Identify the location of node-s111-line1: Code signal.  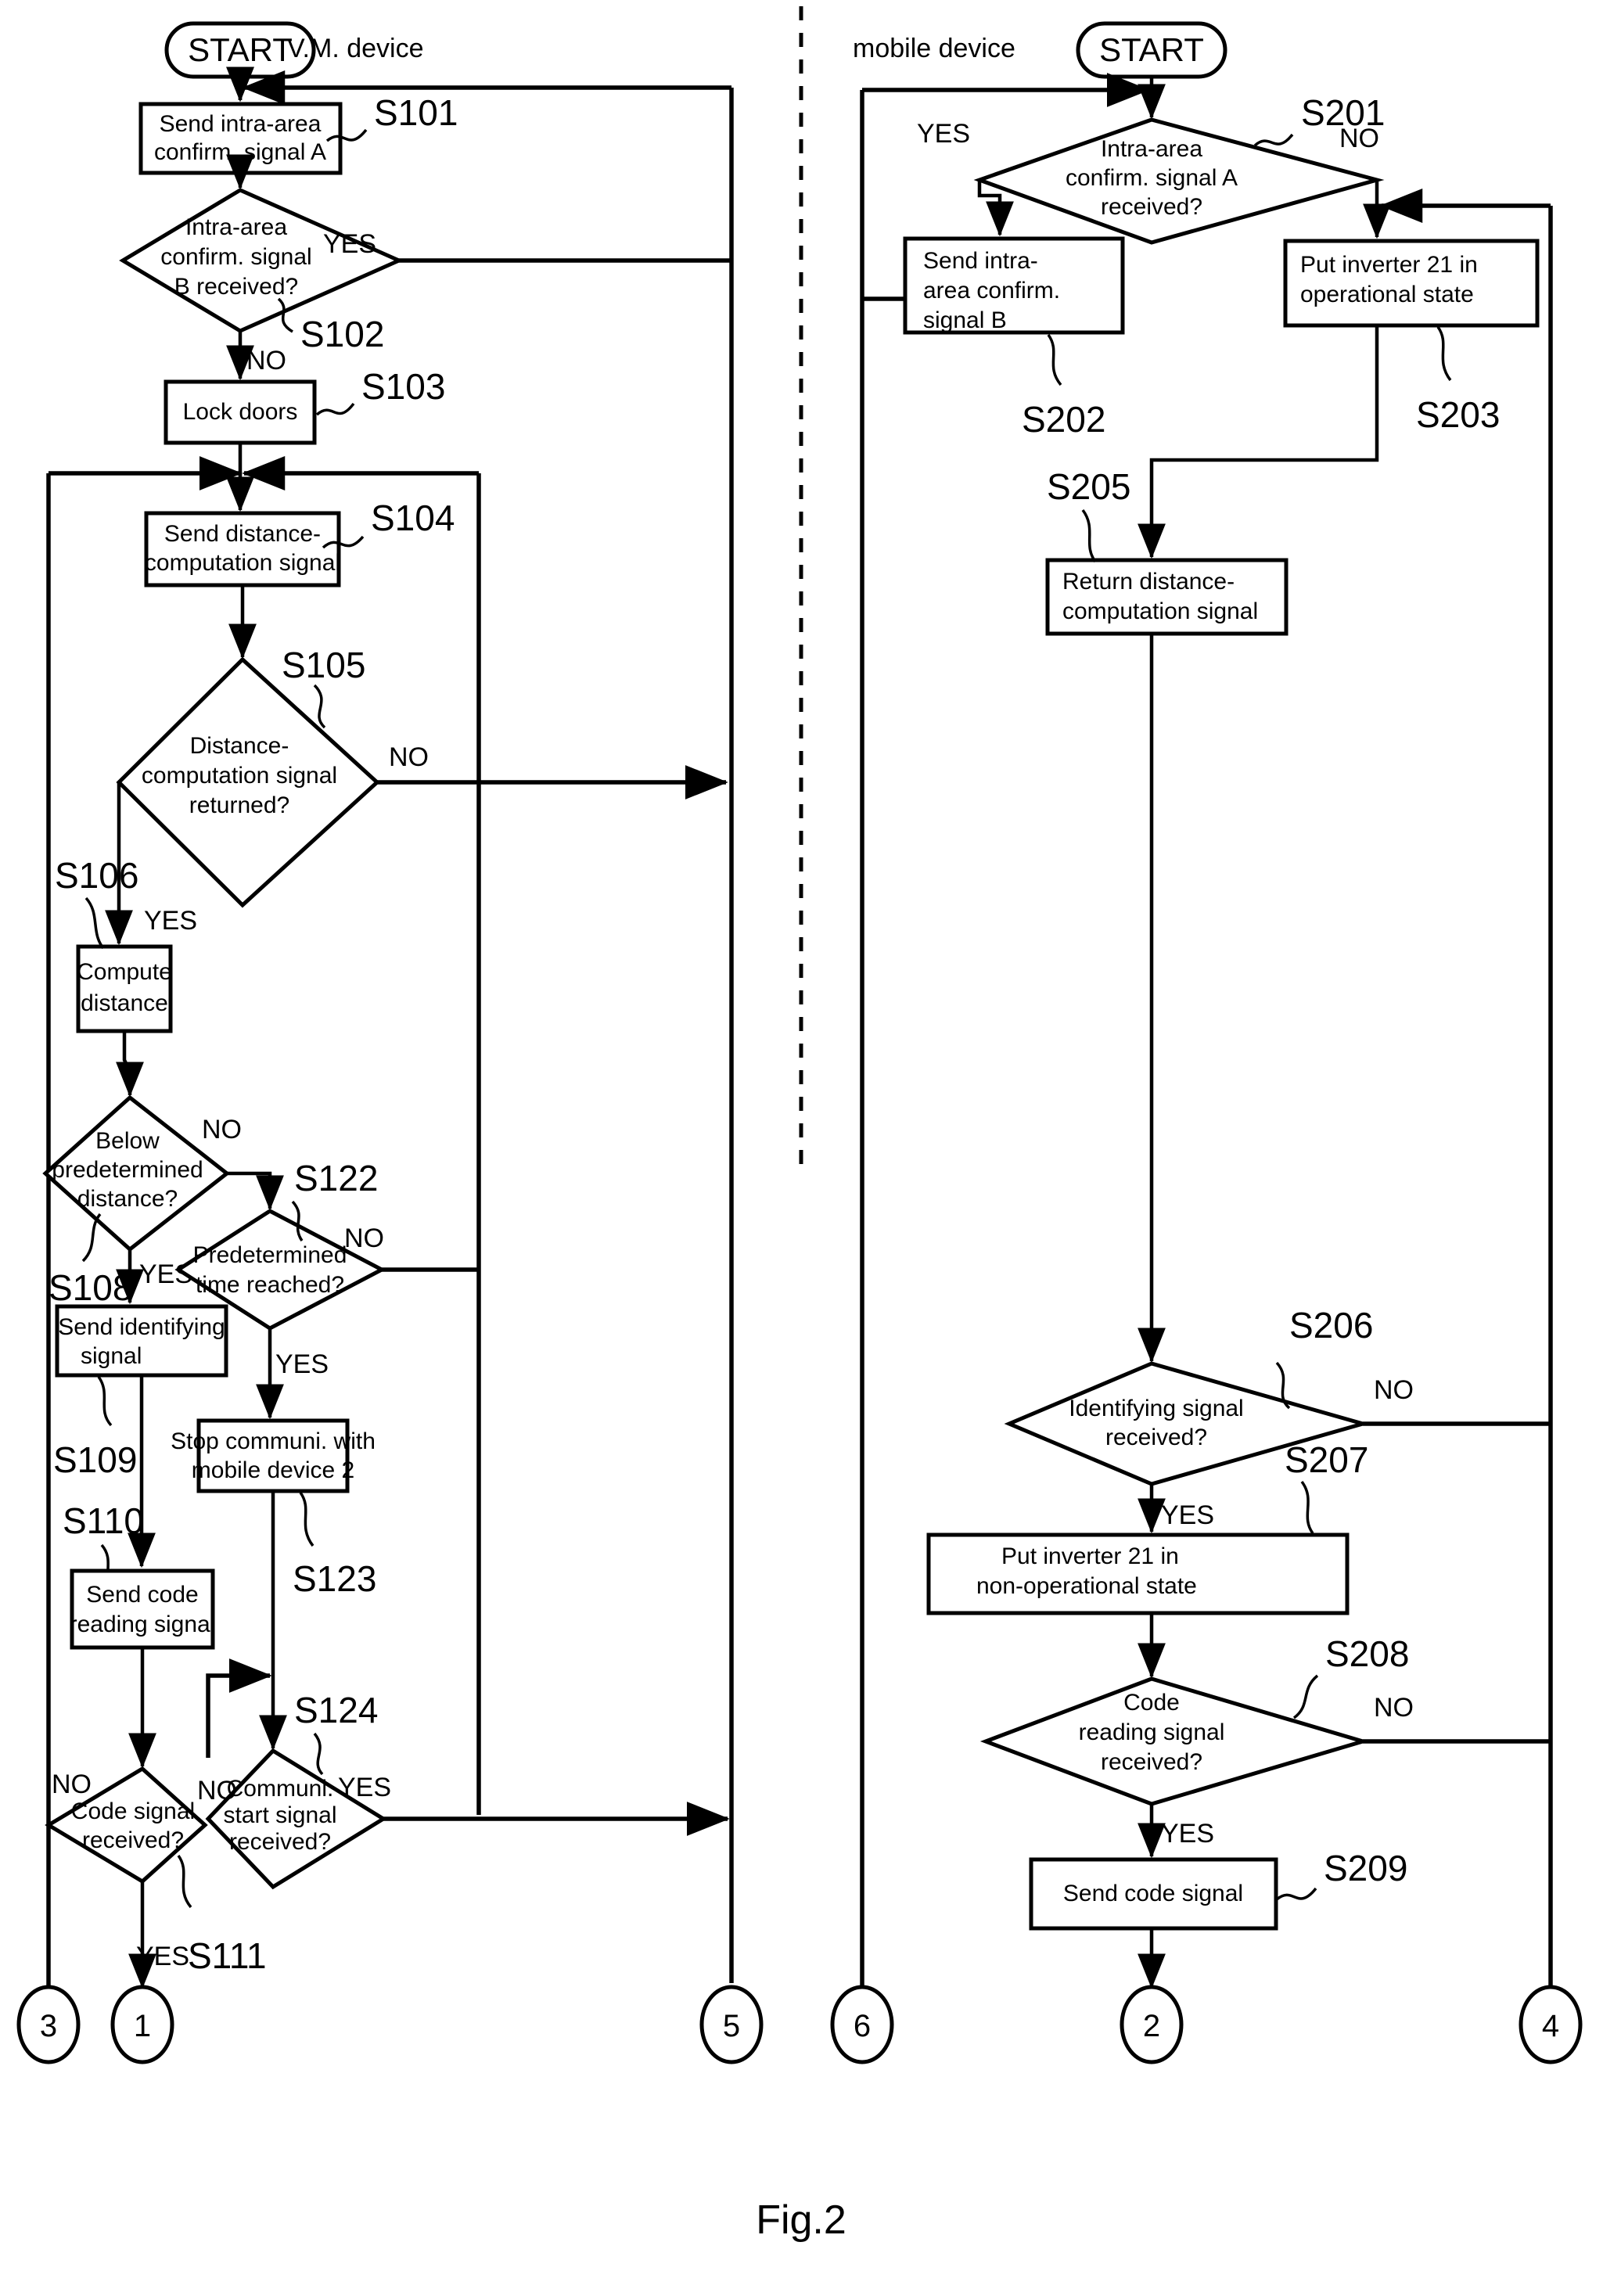
(133, 1811).